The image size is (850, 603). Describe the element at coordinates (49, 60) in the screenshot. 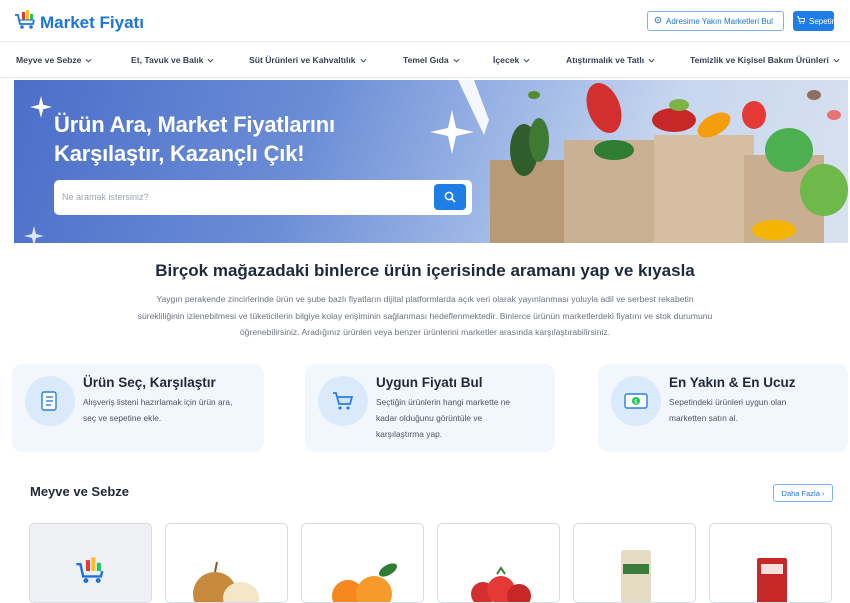

I see `nav-item-label: Meyve ve Sebze` at that location.